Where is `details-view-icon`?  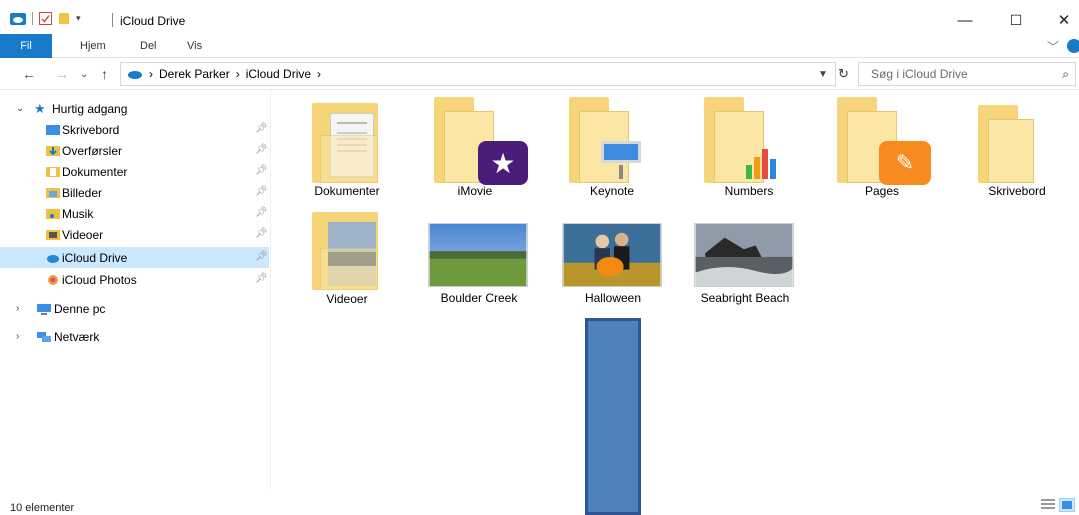
details-view-icon is located at coordinates (1048, 504).